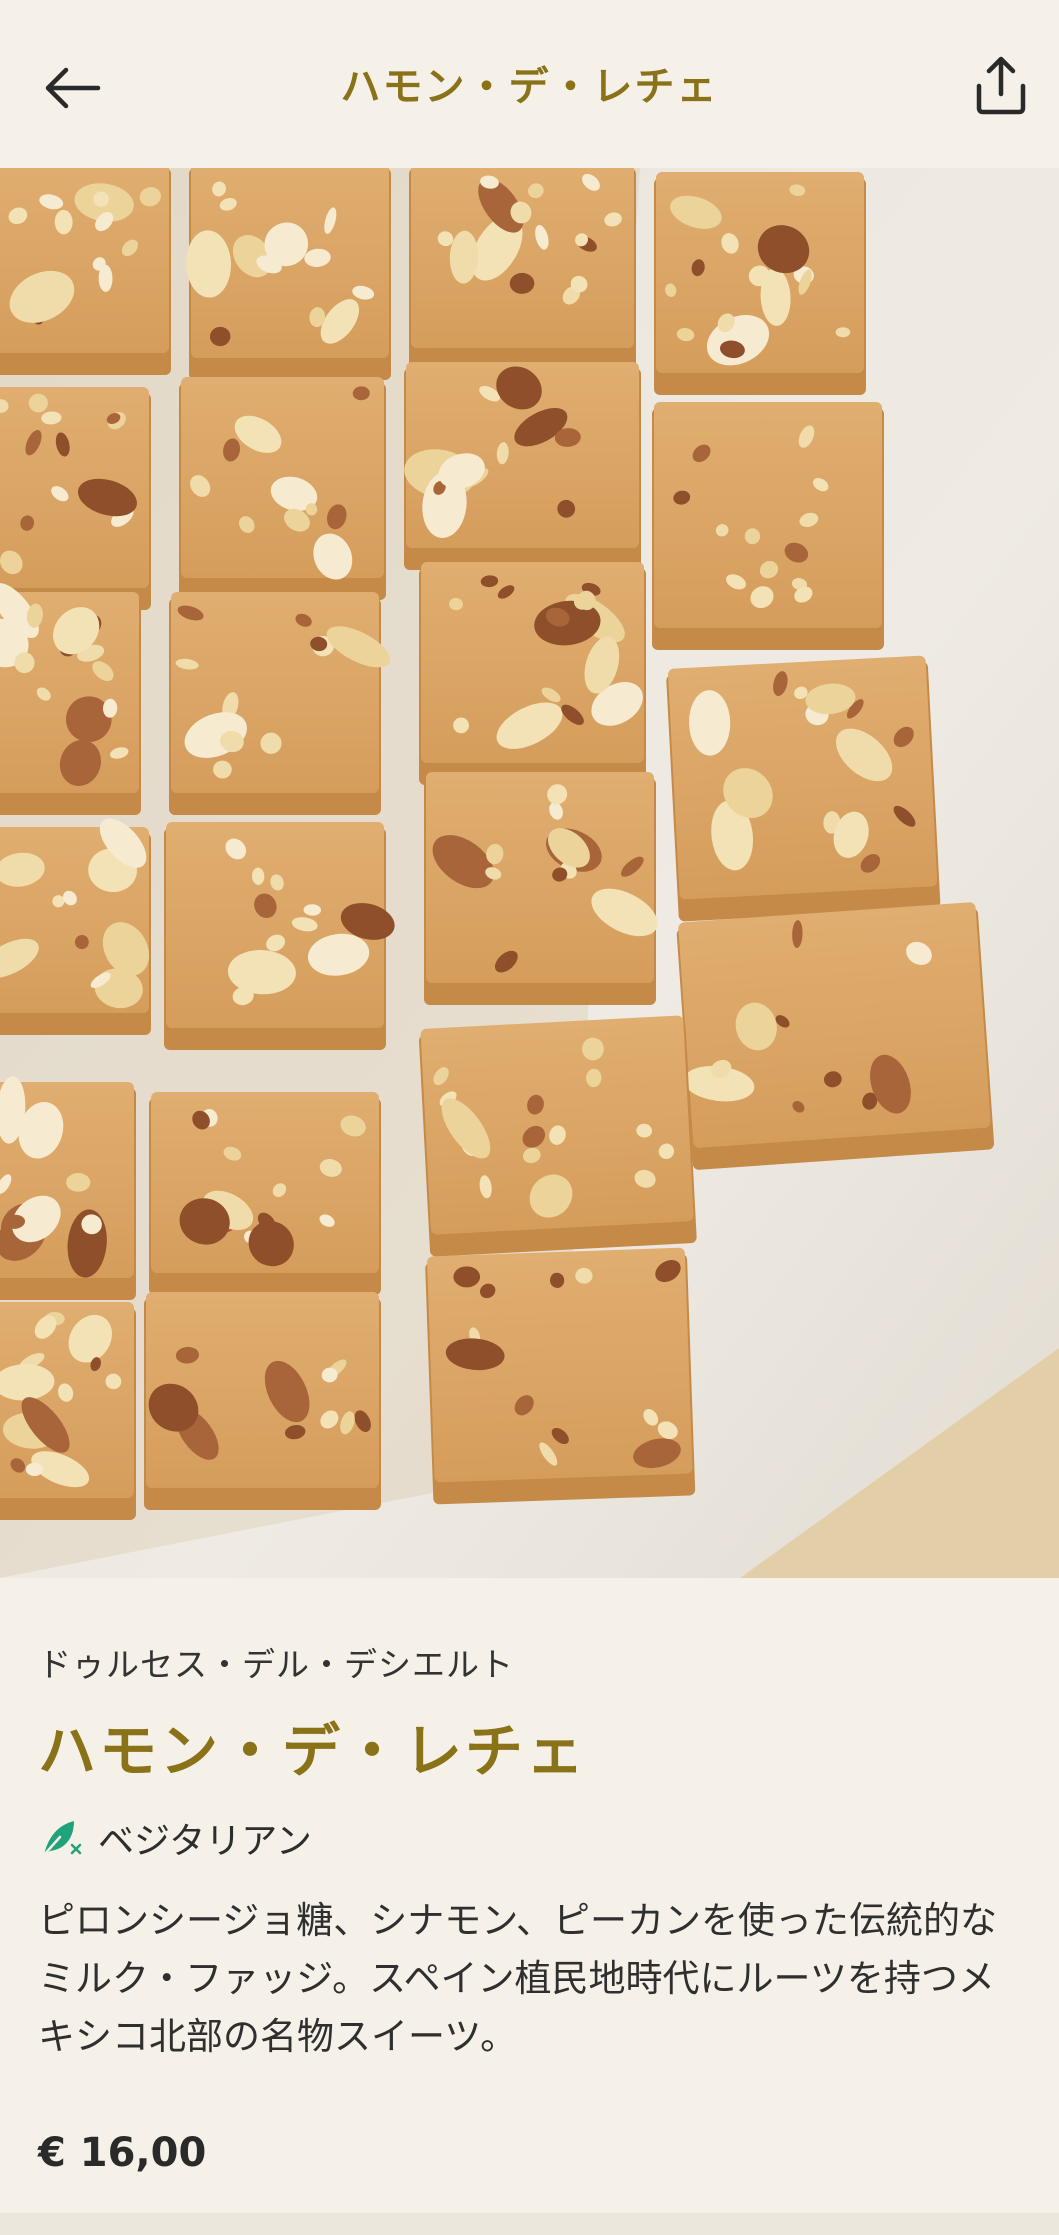 Image resolution: width=1059 pixels, height=2235 pixels. I want to click on leaf-icon, so click(62, 1839).